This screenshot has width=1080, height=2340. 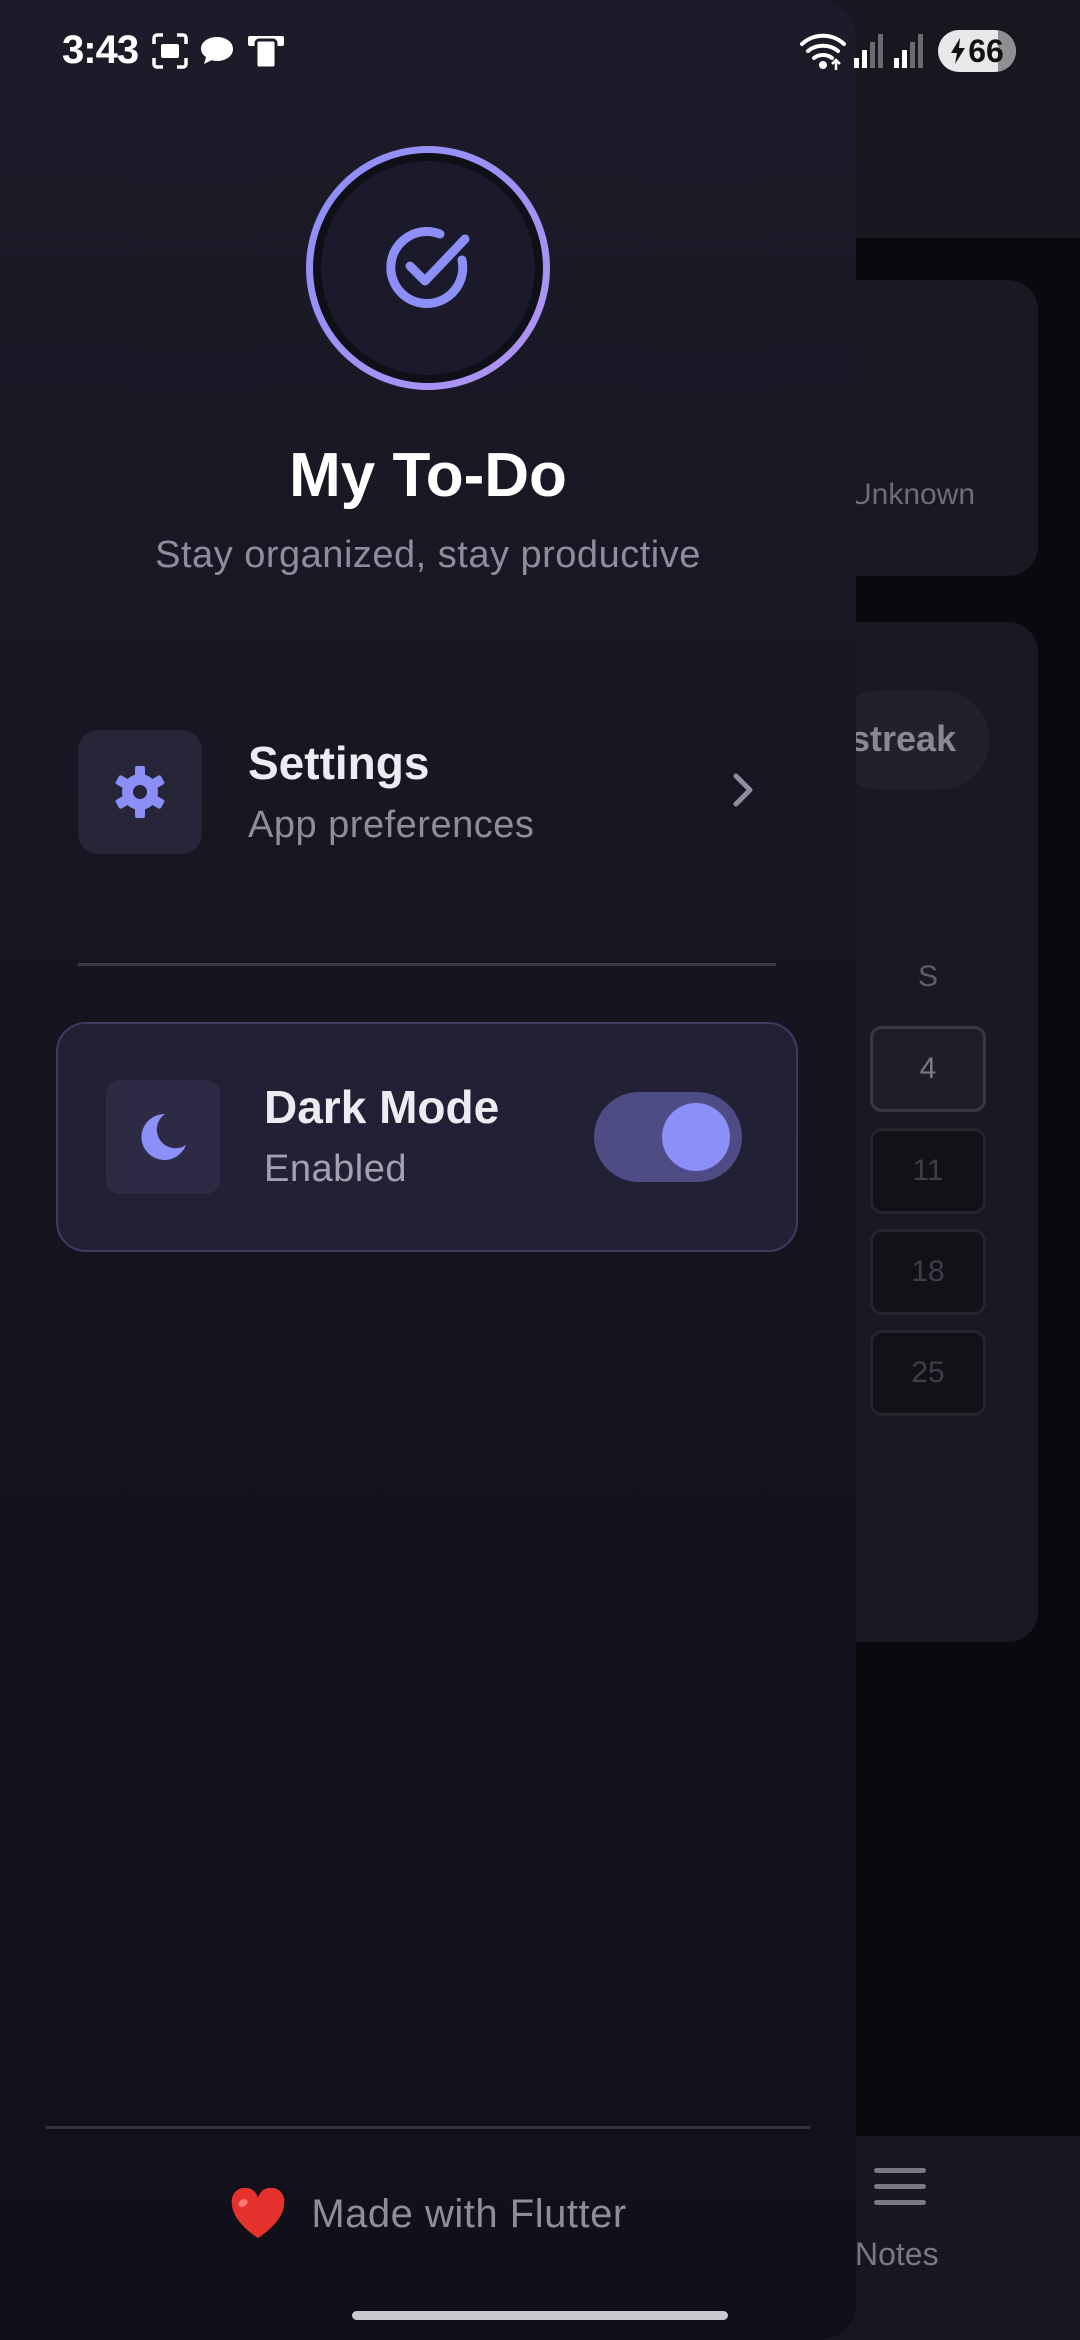 I want to click on moon-icon-container, so click(x=163, y=1137).